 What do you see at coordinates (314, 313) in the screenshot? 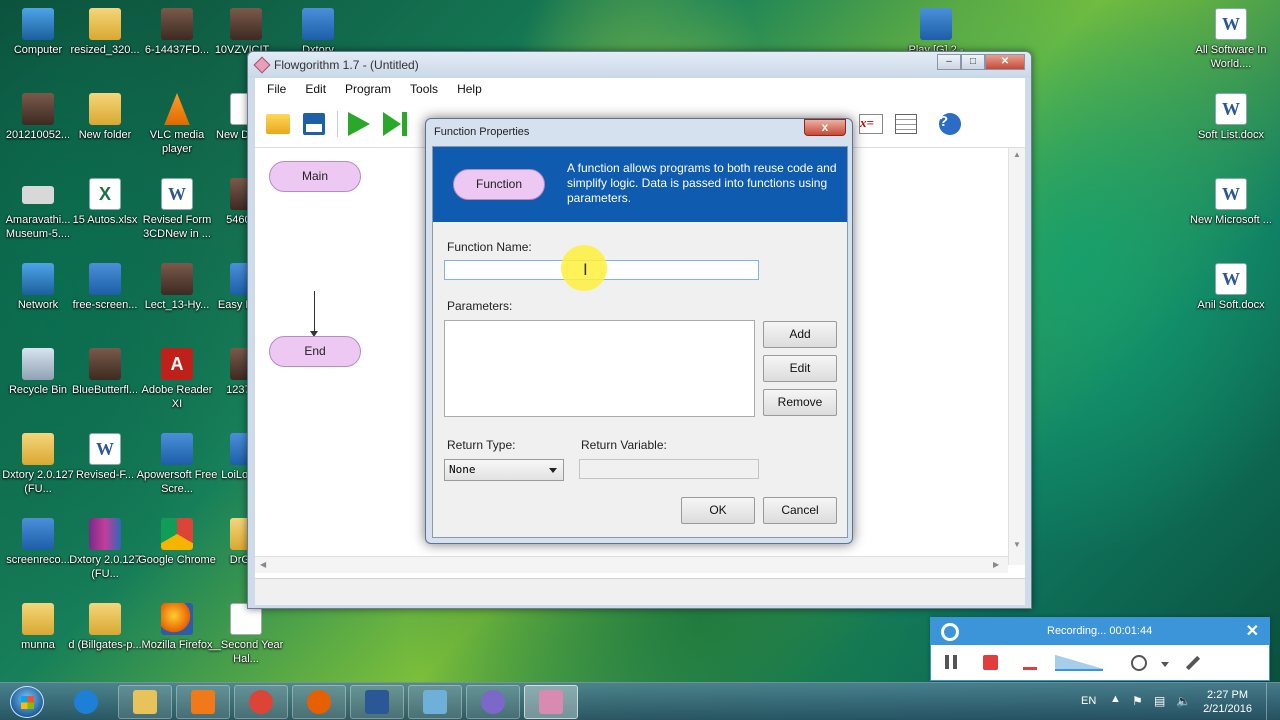
I see `flow-connector` at bounding box center [314, 313].